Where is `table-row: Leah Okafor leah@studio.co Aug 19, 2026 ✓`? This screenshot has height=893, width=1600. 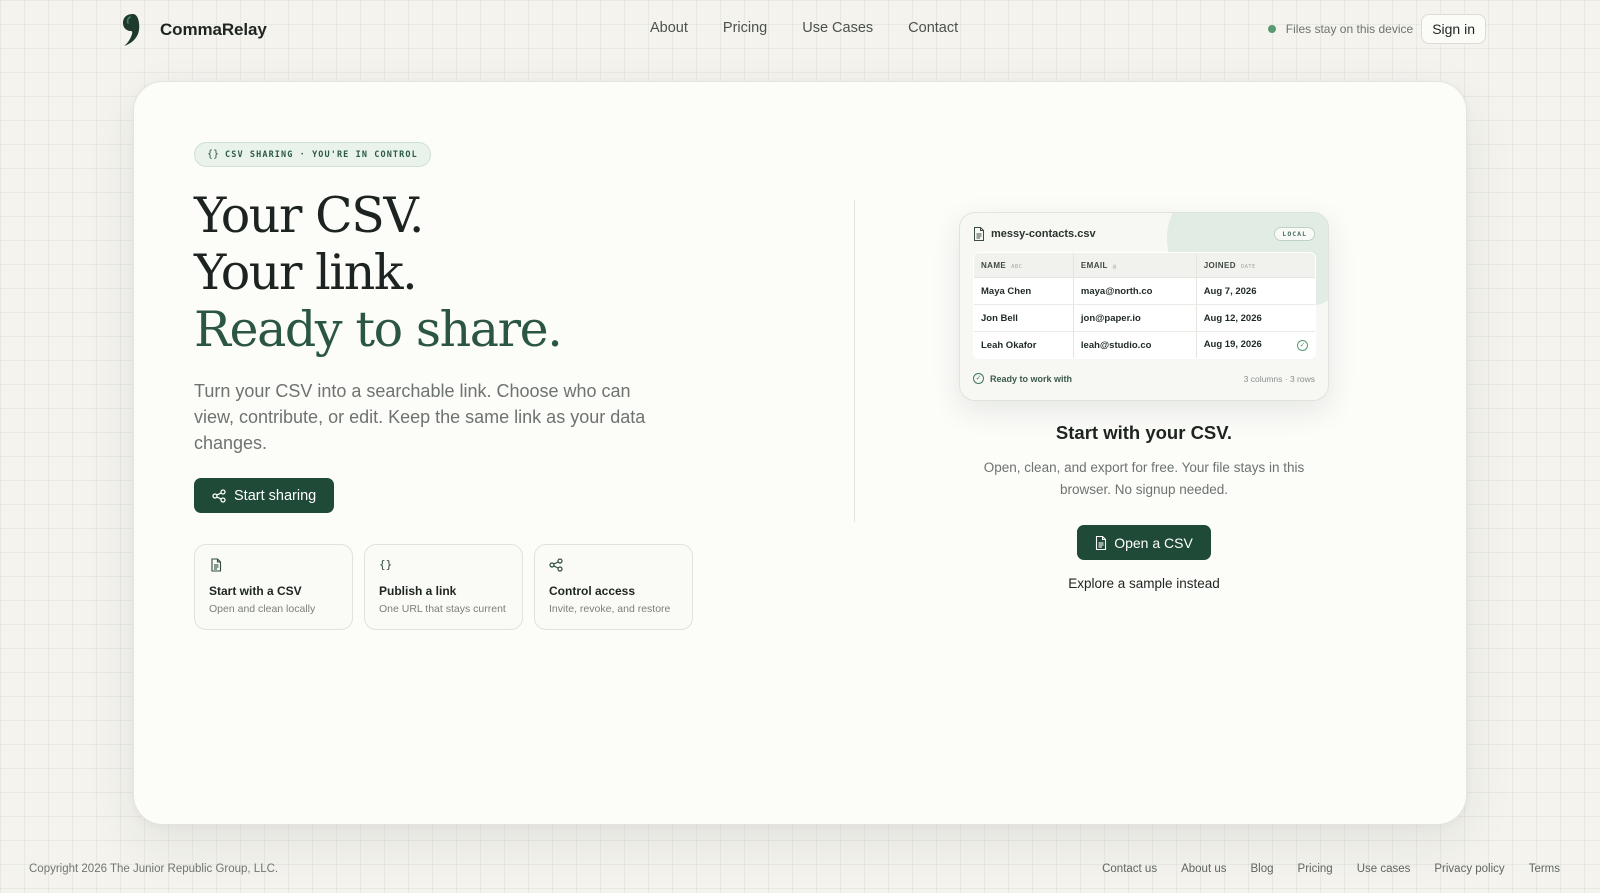 table-row: Leah Okafor leah@studio.co Aug 19, 2026 ✓ is located at coordinates (1144, 344).